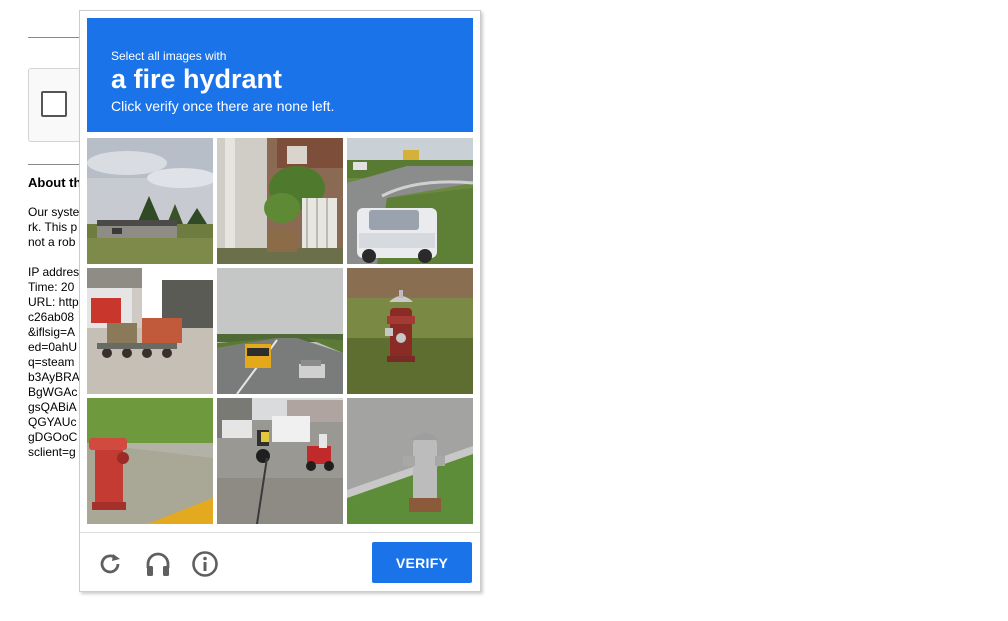 The height and width of the screenshot is (621, 1008). I want to click on info-line: gsQABiA, so click(52, 407).